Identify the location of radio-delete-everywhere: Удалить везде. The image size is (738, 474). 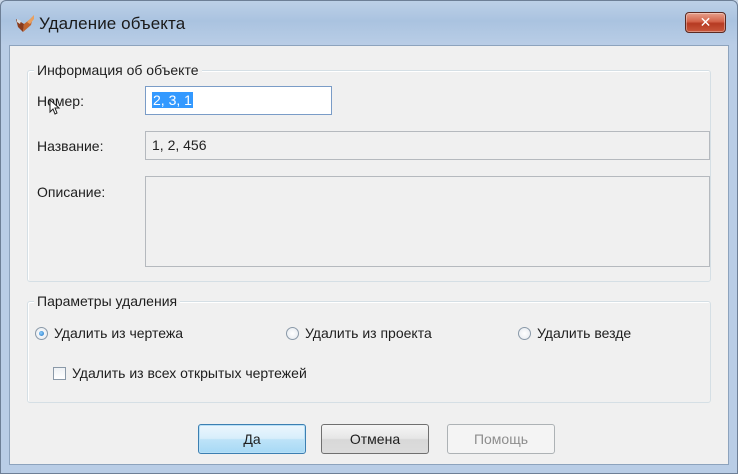
(574, 333).